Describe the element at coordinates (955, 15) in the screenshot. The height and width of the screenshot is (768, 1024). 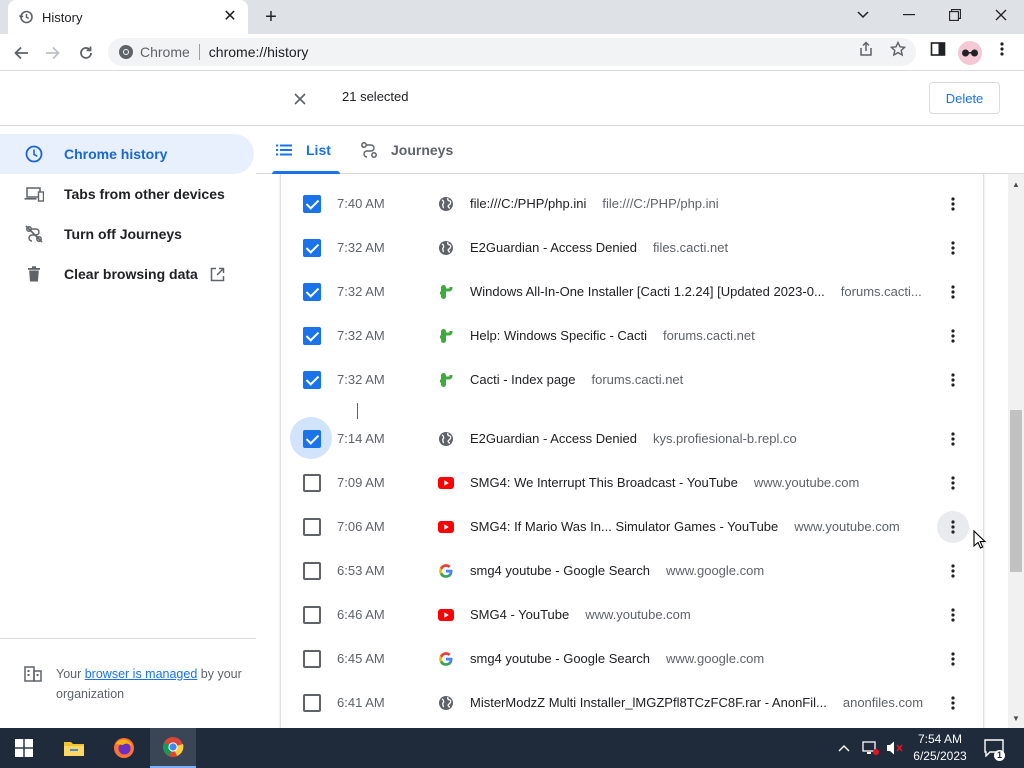
I see `restore-button` at that location.